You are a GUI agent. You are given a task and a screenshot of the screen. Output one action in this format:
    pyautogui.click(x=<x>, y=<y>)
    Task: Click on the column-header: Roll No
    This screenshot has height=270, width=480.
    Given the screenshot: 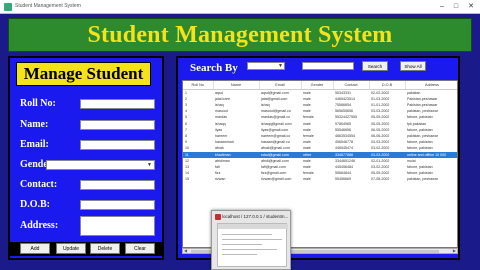 What is the action you would take?
    pyautogui.click(x=198, y=85)
    